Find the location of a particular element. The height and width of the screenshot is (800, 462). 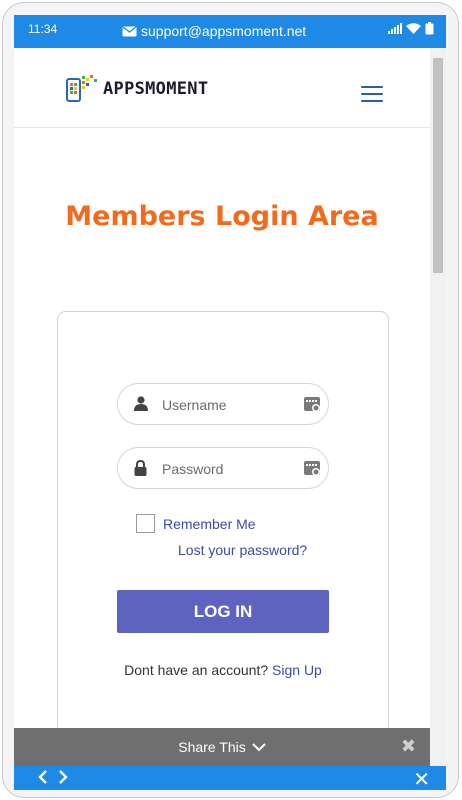

signup-prompt-text: Dont have an account? is located at coordinates (196, 670).